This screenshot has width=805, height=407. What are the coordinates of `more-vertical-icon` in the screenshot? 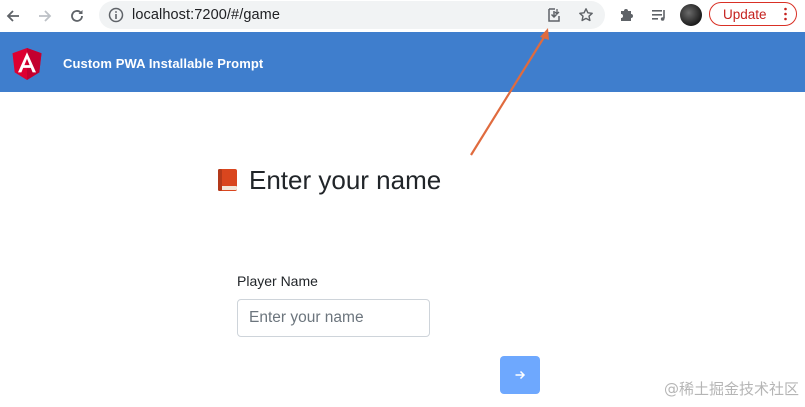 It's located at (785, 14).